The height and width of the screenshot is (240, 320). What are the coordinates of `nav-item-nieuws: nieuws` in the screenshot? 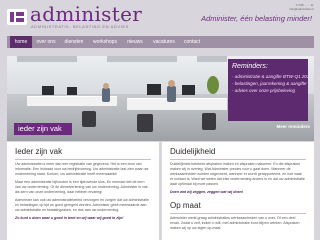 It's located at (135, 42).